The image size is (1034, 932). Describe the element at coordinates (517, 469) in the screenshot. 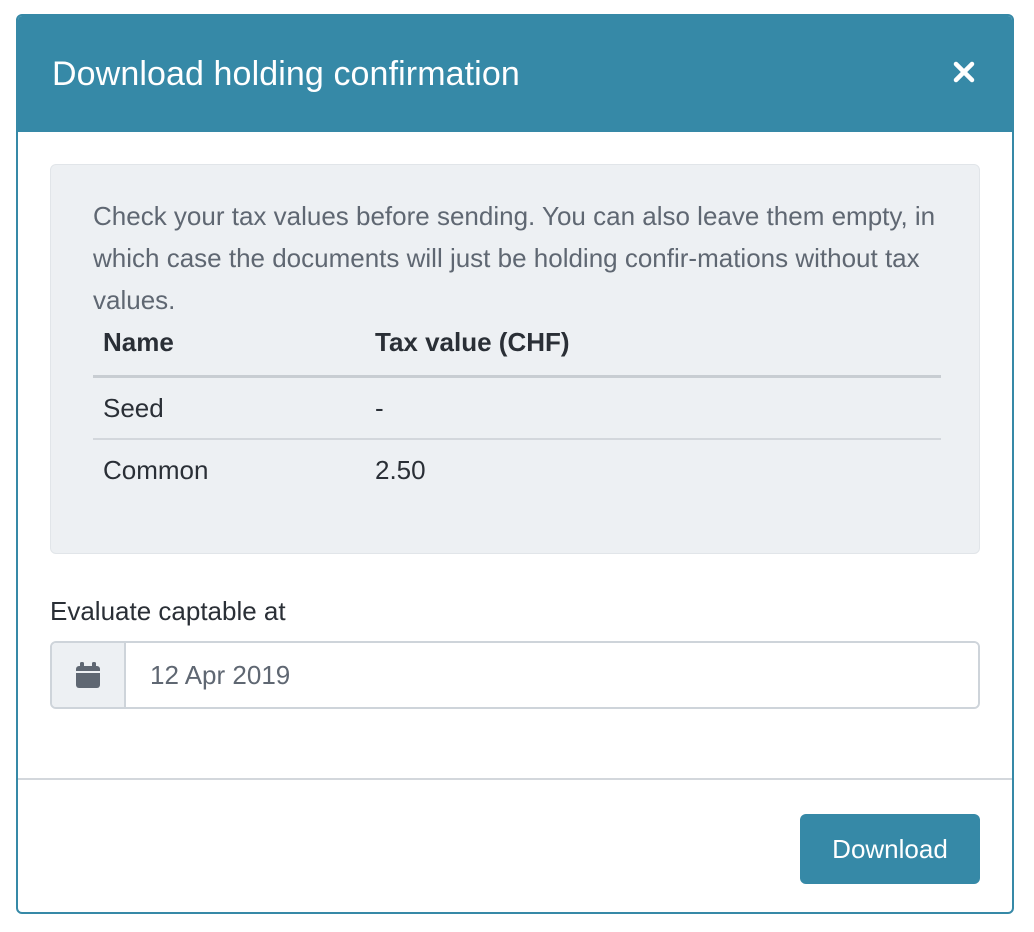

I see `table-row: Common 2.50` at that location.